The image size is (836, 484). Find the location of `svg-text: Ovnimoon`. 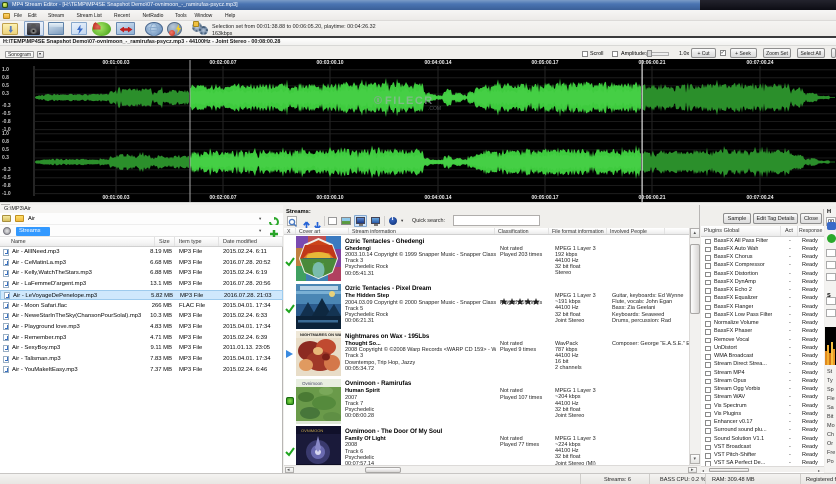

svg-text: Ovnimoon is located at coordinates (312, 383).